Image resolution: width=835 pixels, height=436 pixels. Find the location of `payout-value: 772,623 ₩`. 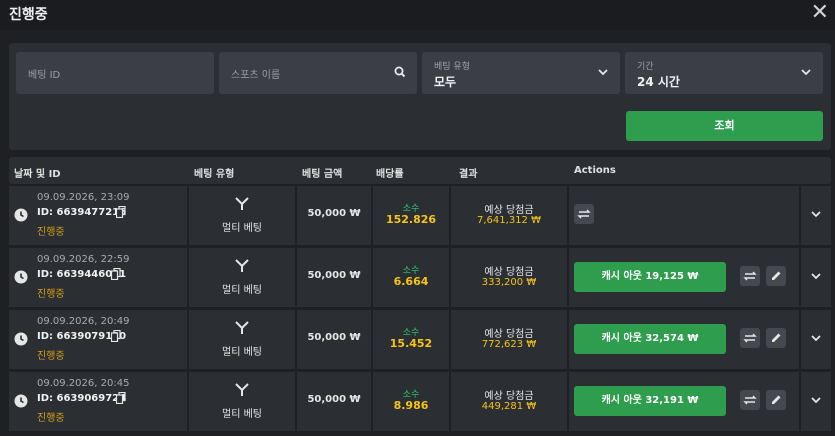

payout-value: 772,623 ₩ is located at coordinates (509, 344).